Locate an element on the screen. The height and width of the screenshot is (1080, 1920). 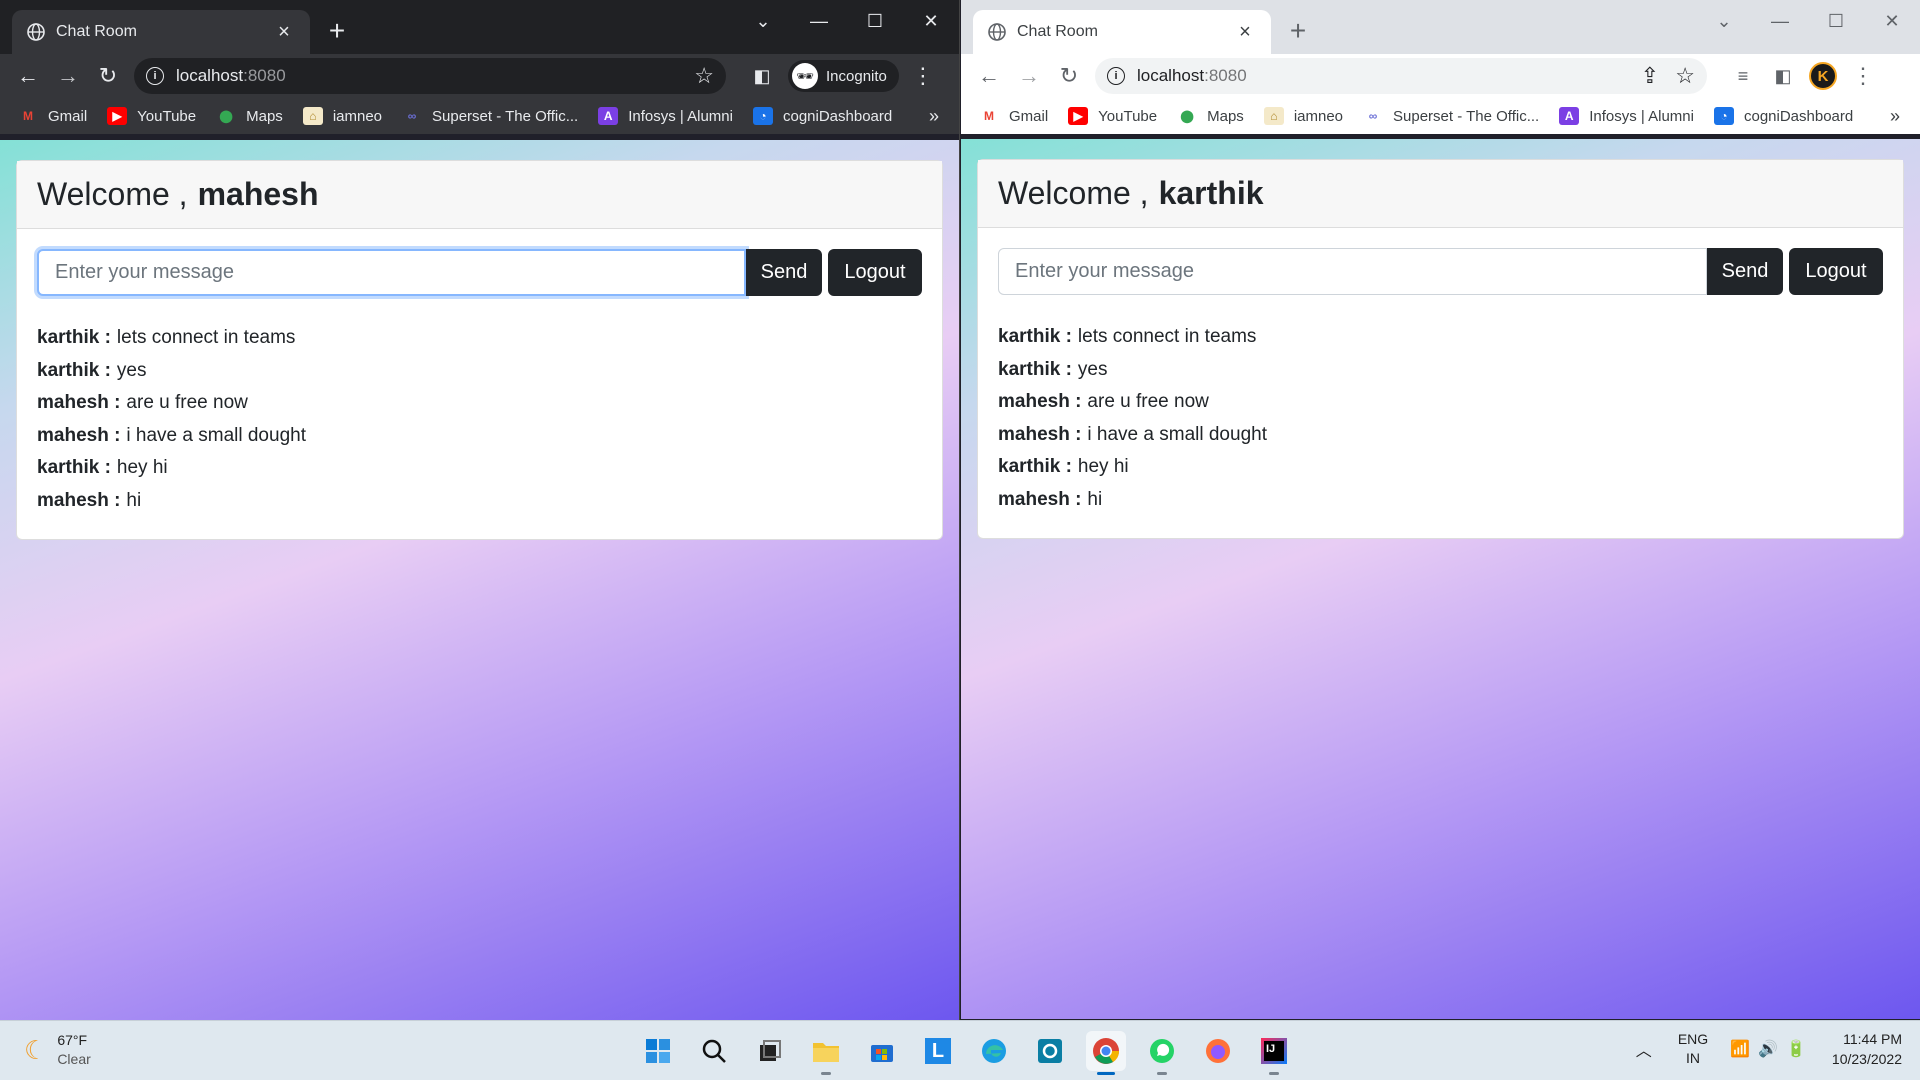
incognito-icon: 🕶 is located at coordinates (805, 76).